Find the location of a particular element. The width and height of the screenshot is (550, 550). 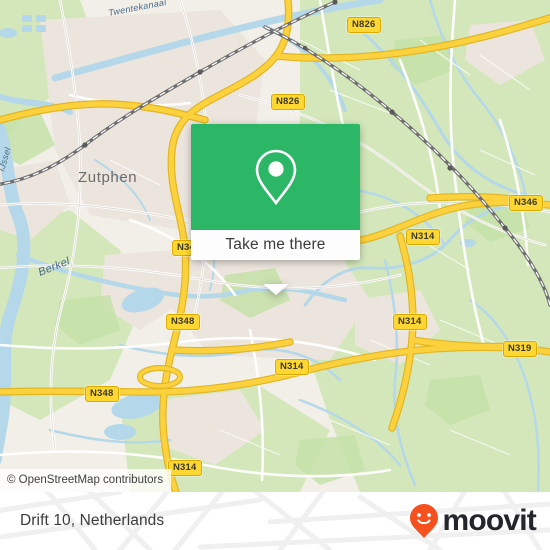

osm-attribution: © OpenStreetMap contributors is located at coordinates (86, 480).